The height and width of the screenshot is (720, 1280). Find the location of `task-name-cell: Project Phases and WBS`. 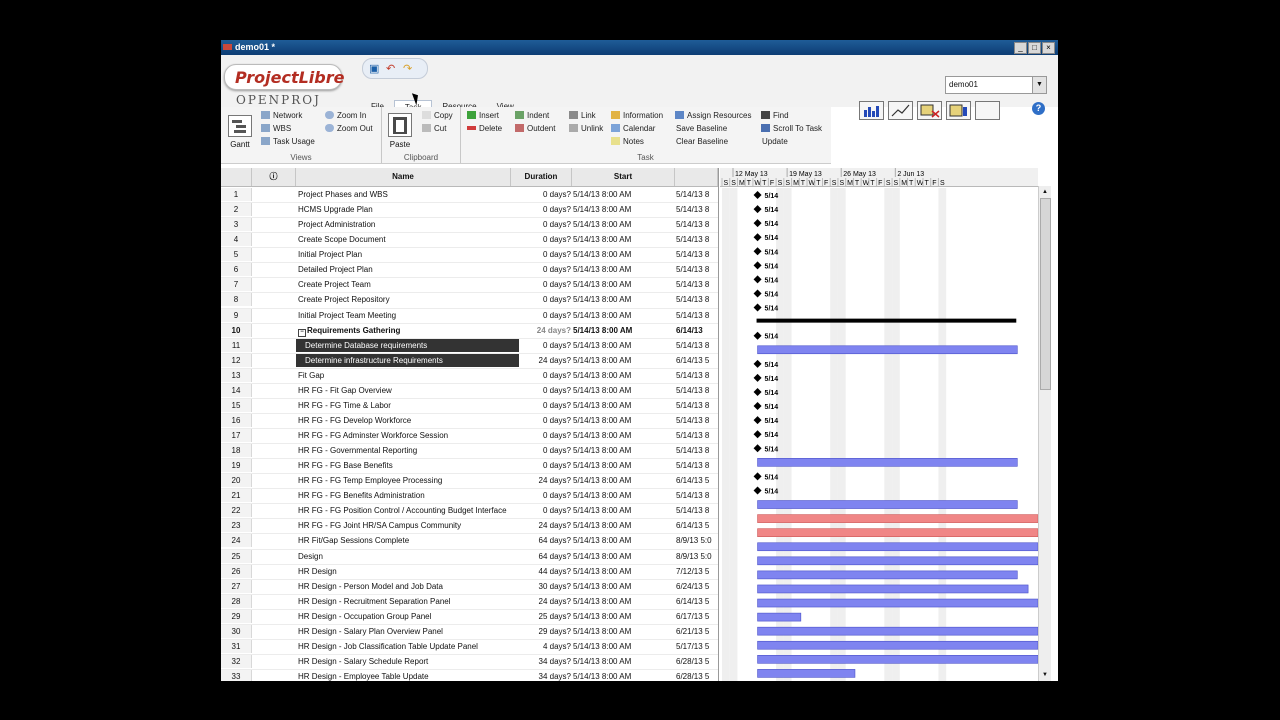

task-name-cell: Project Phases and WBS is located at coordinates (404, 194).